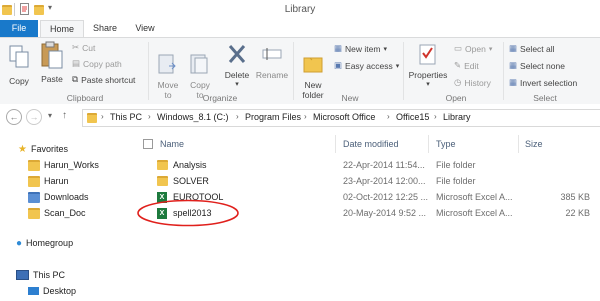 The width and height of the screenshot is (600, 301). What do you see at coordinates (534, 144) in the screenshot?
I see `column-header-size: Size` at bounding box center [534, 144].